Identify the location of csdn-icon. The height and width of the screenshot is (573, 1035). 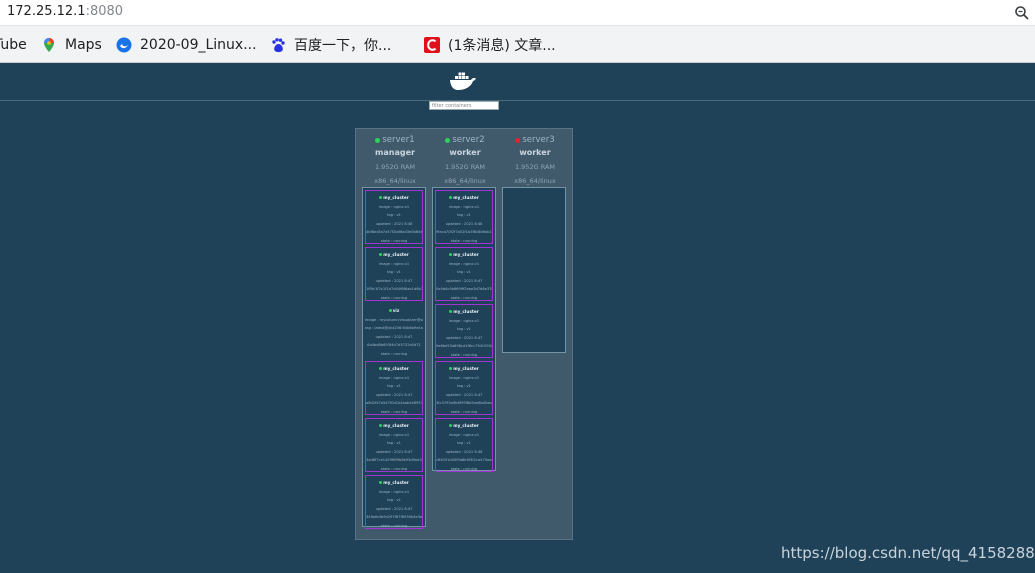
(432, 45).